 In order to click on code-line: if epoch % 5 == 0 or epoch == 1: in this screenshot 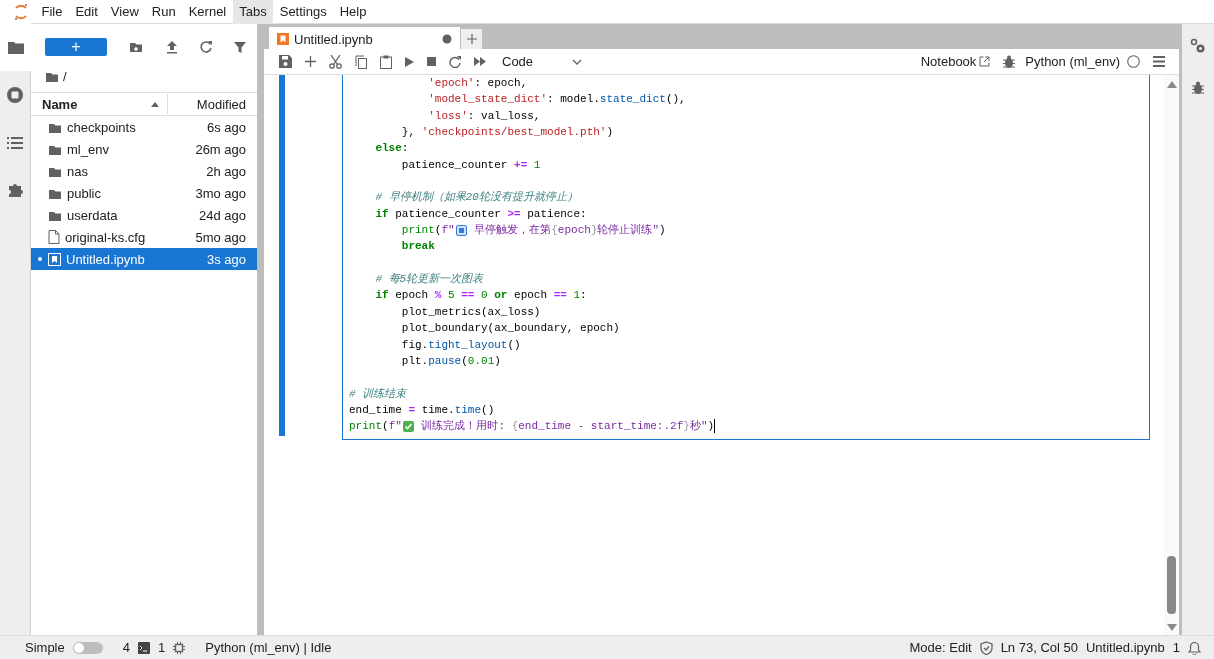, I will do `click(481, 296)`.